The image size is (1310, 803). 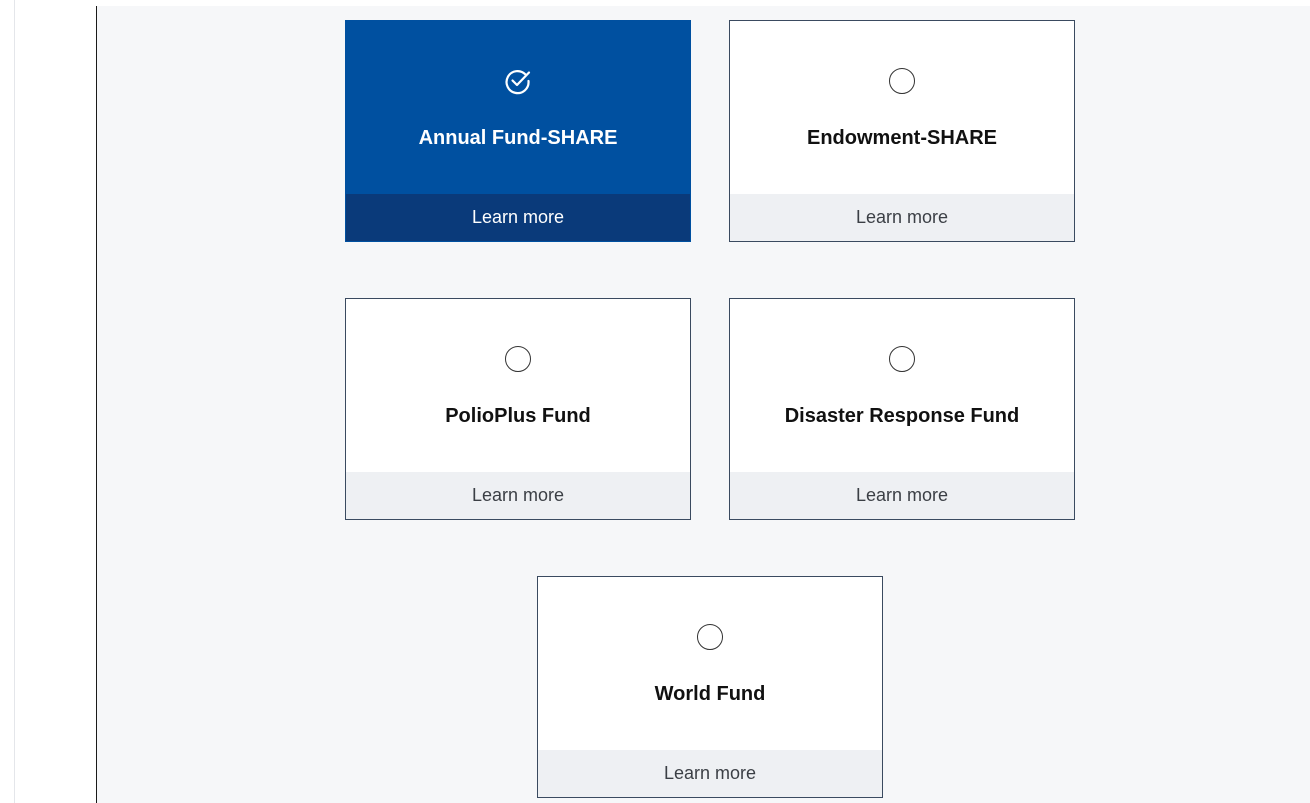 I want to click on left-divider, so click(x=14, y=401).